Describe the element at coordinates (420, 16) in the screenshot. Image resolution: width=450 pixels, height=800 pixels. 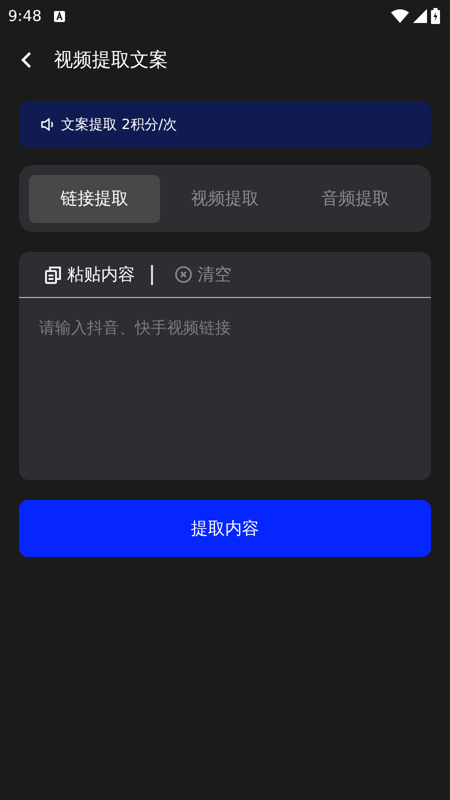
I see `signal-icon` at that location.